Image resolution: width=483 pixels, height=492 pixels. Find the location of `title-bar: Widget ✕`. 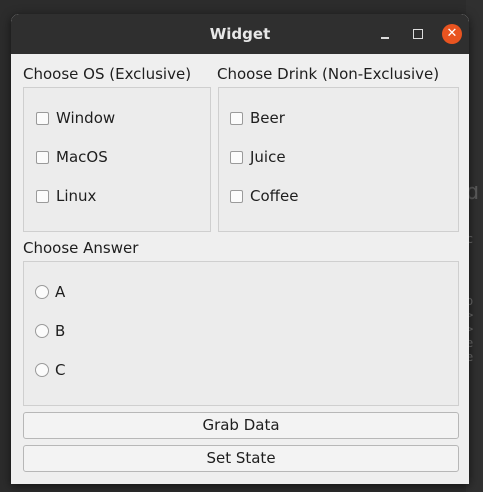

title-bar: Widget ✕ is located at coordinates (240, 34).